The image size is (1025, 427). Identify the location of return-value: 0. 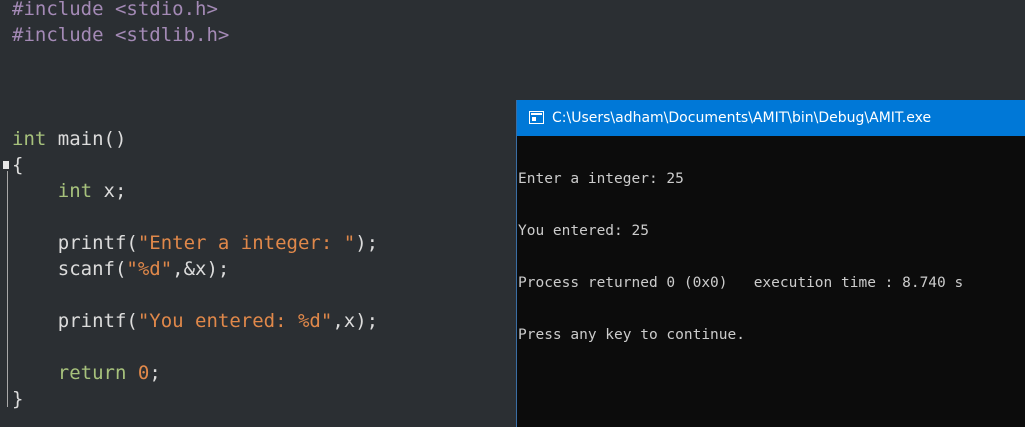
(143, 373).